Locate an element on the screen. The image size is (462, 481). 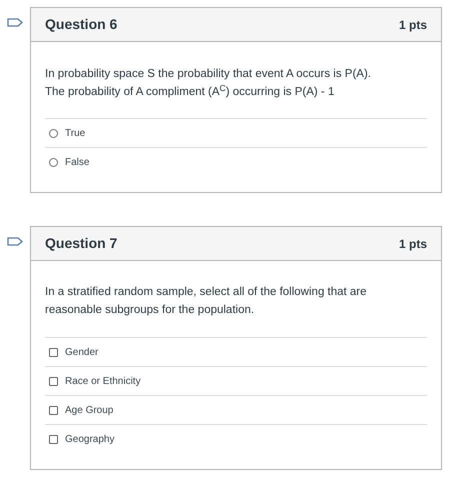
option-label: True is located at coordinates (75, 133).